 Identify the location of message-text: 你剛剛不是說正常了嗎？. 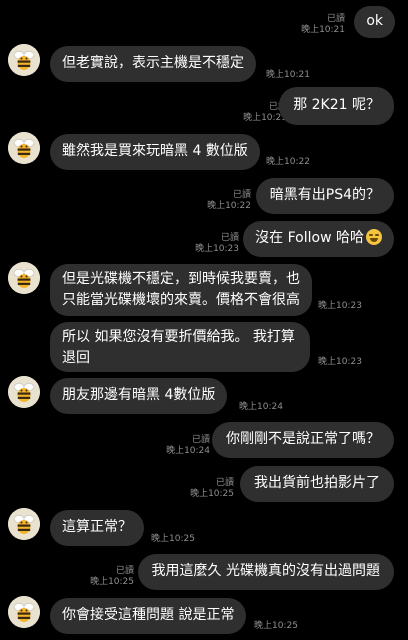
(303, 439).